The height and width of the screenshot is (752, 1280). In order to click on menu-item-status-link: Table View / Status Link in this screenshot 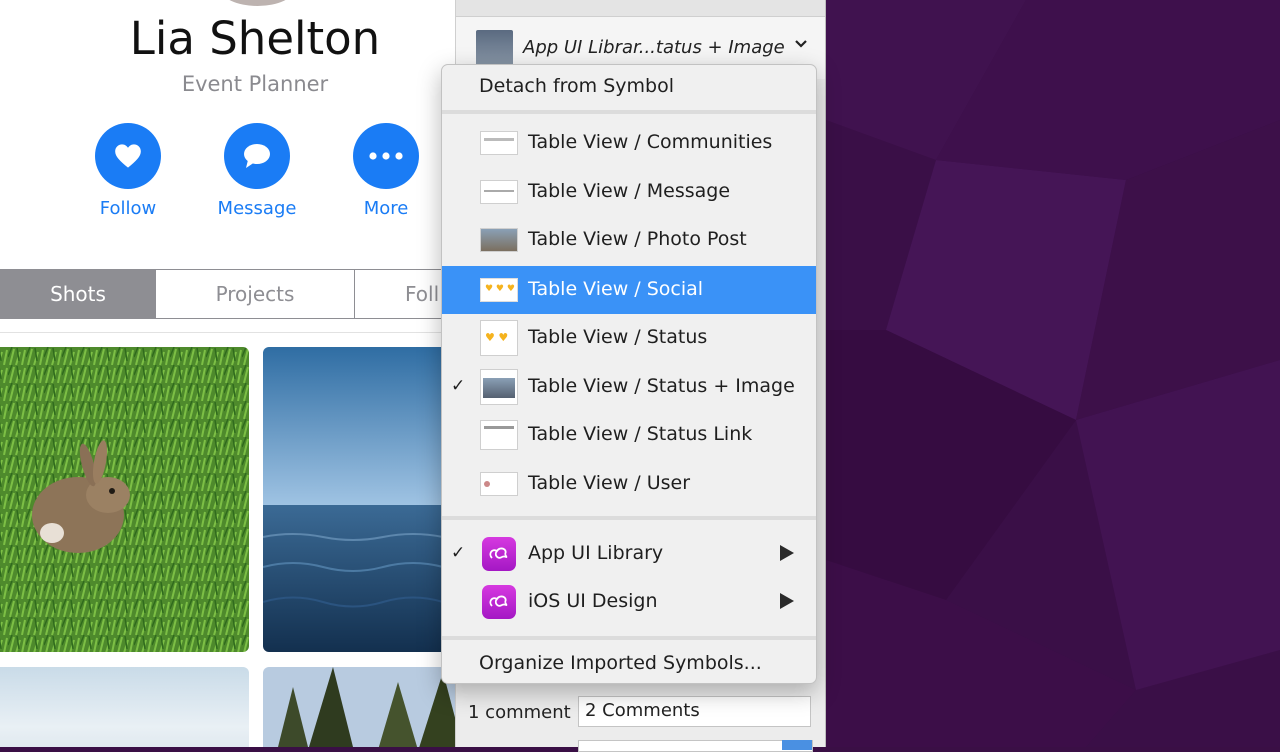, I will do `click(629, 435)`.